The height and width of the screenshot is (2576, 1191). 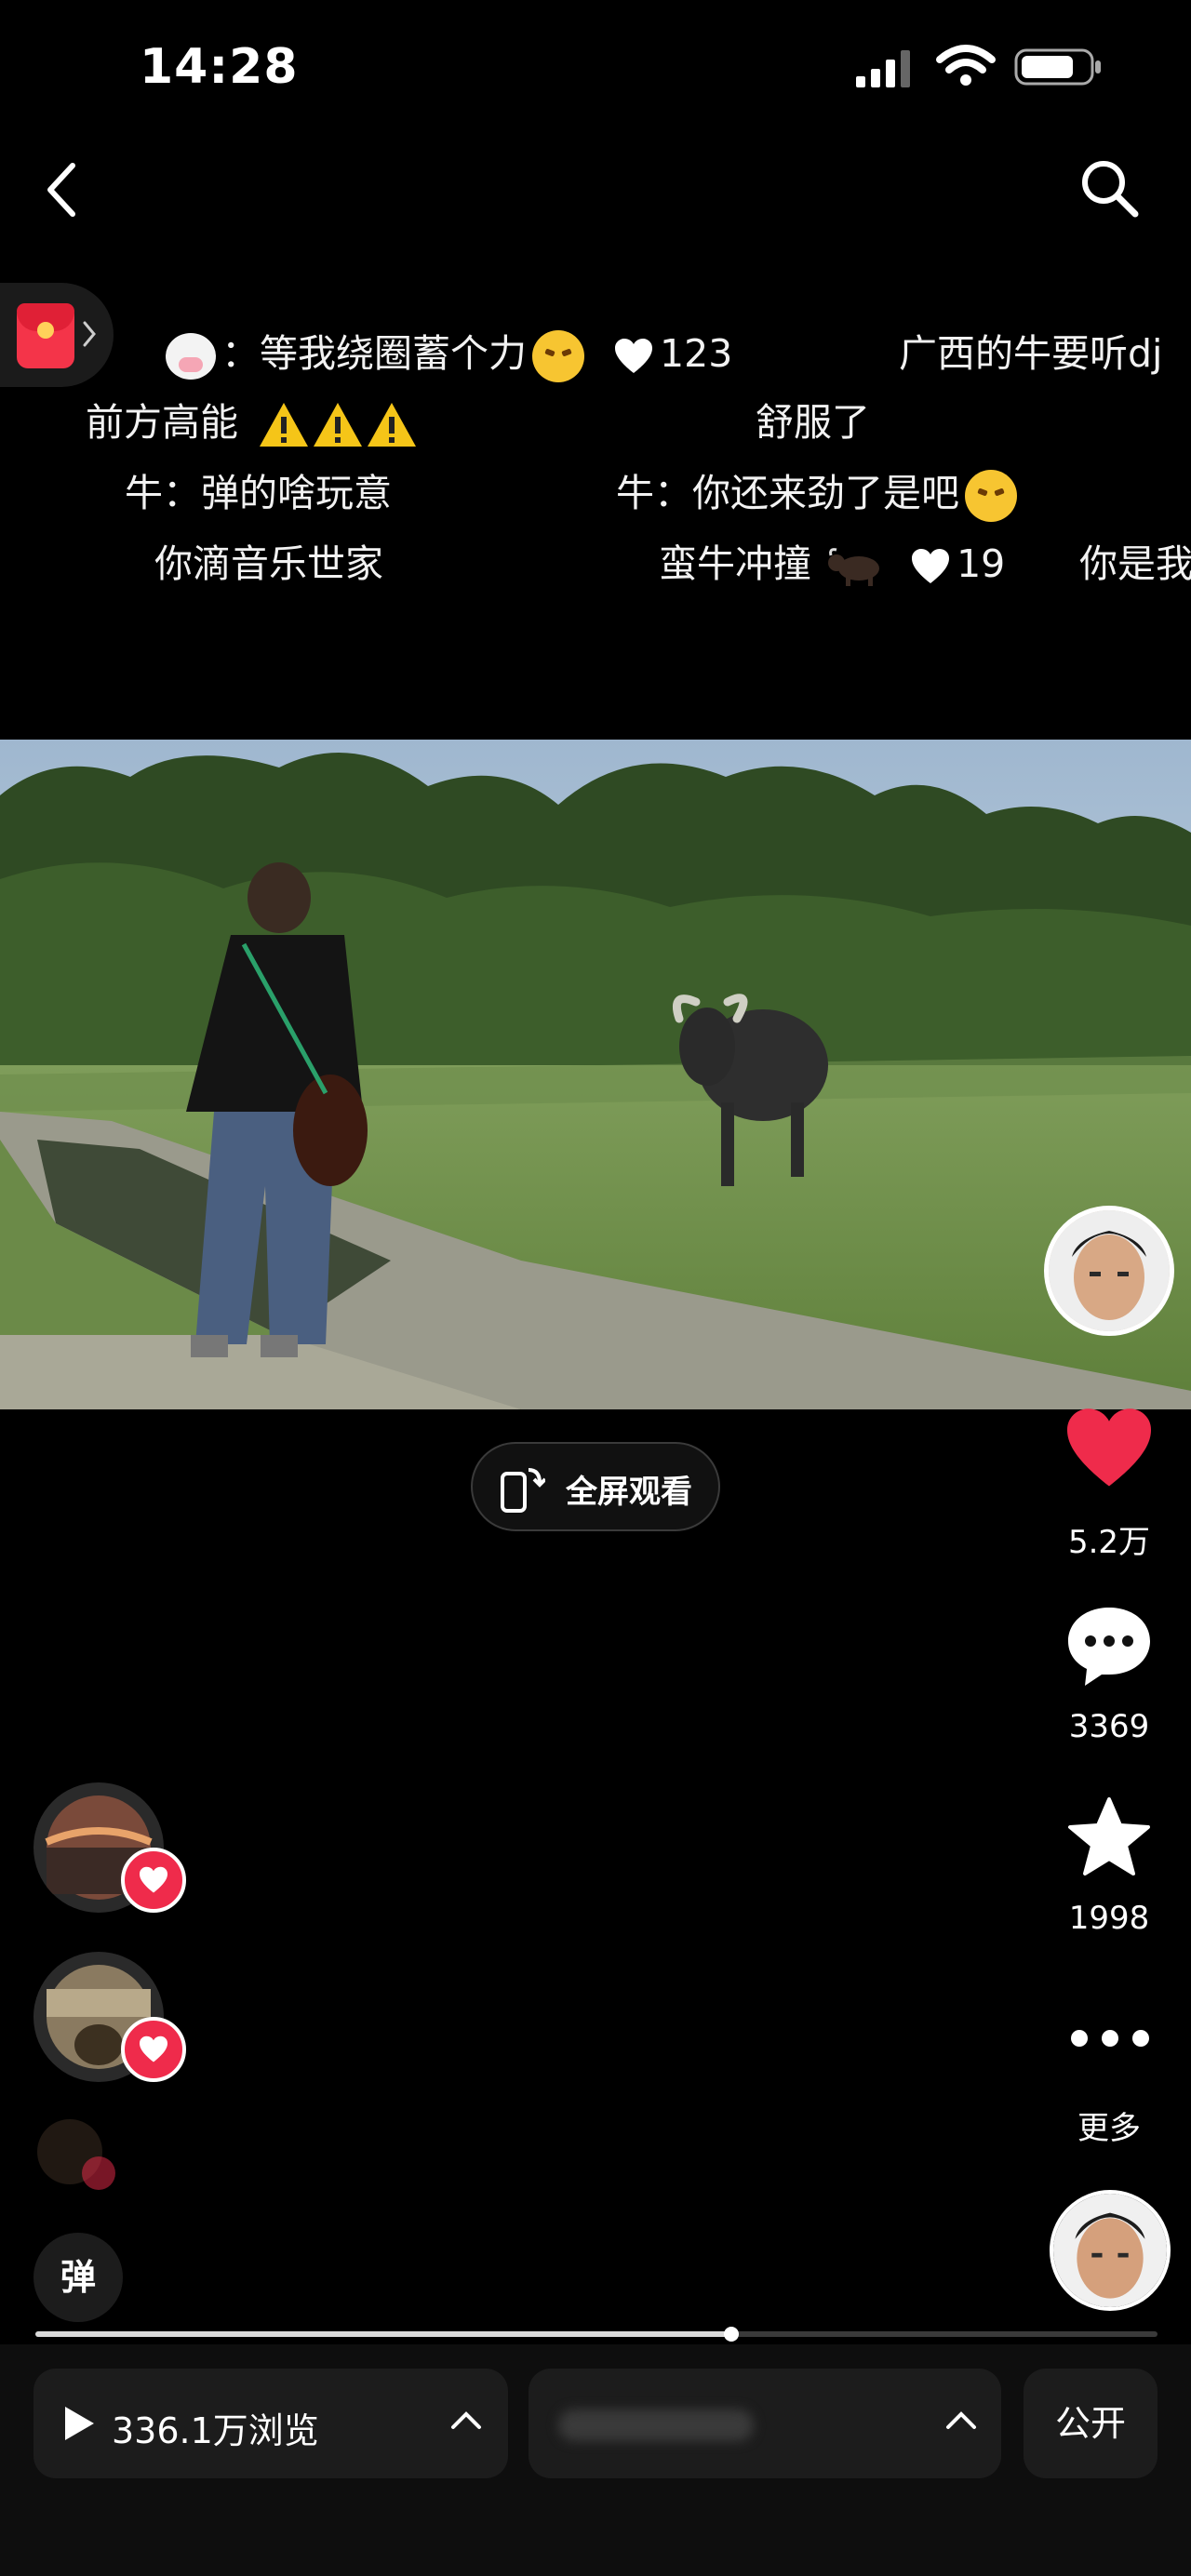 I want to click on status-time: 14:28, so click(x=219, y=67).